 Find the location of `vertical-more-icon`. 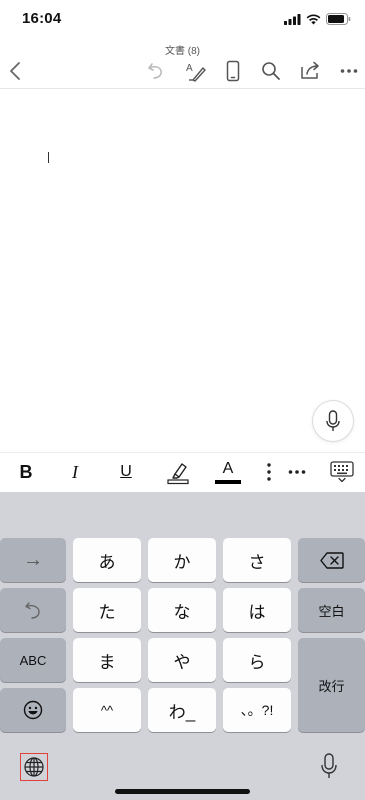

vertical-more-icon is located at coordinates (269, 472).